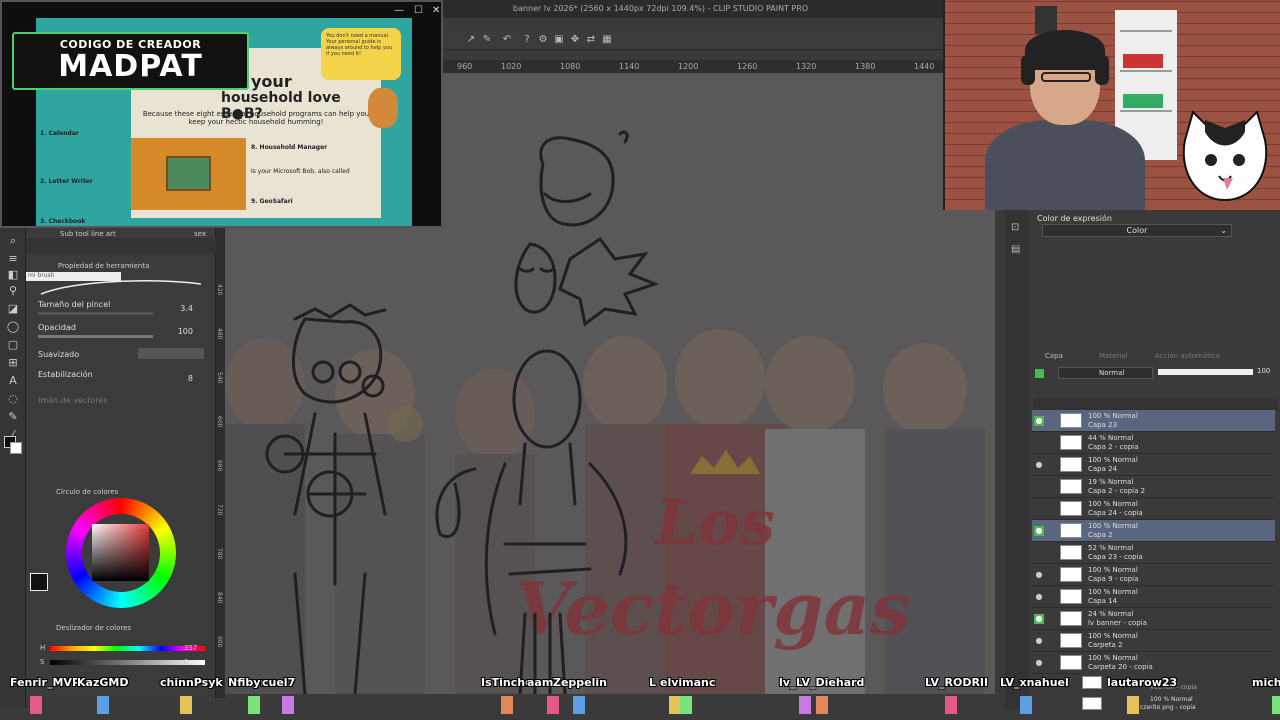 The image size is (1280, 720). I want to click on stabilization-value: 8, so click(190, 378).